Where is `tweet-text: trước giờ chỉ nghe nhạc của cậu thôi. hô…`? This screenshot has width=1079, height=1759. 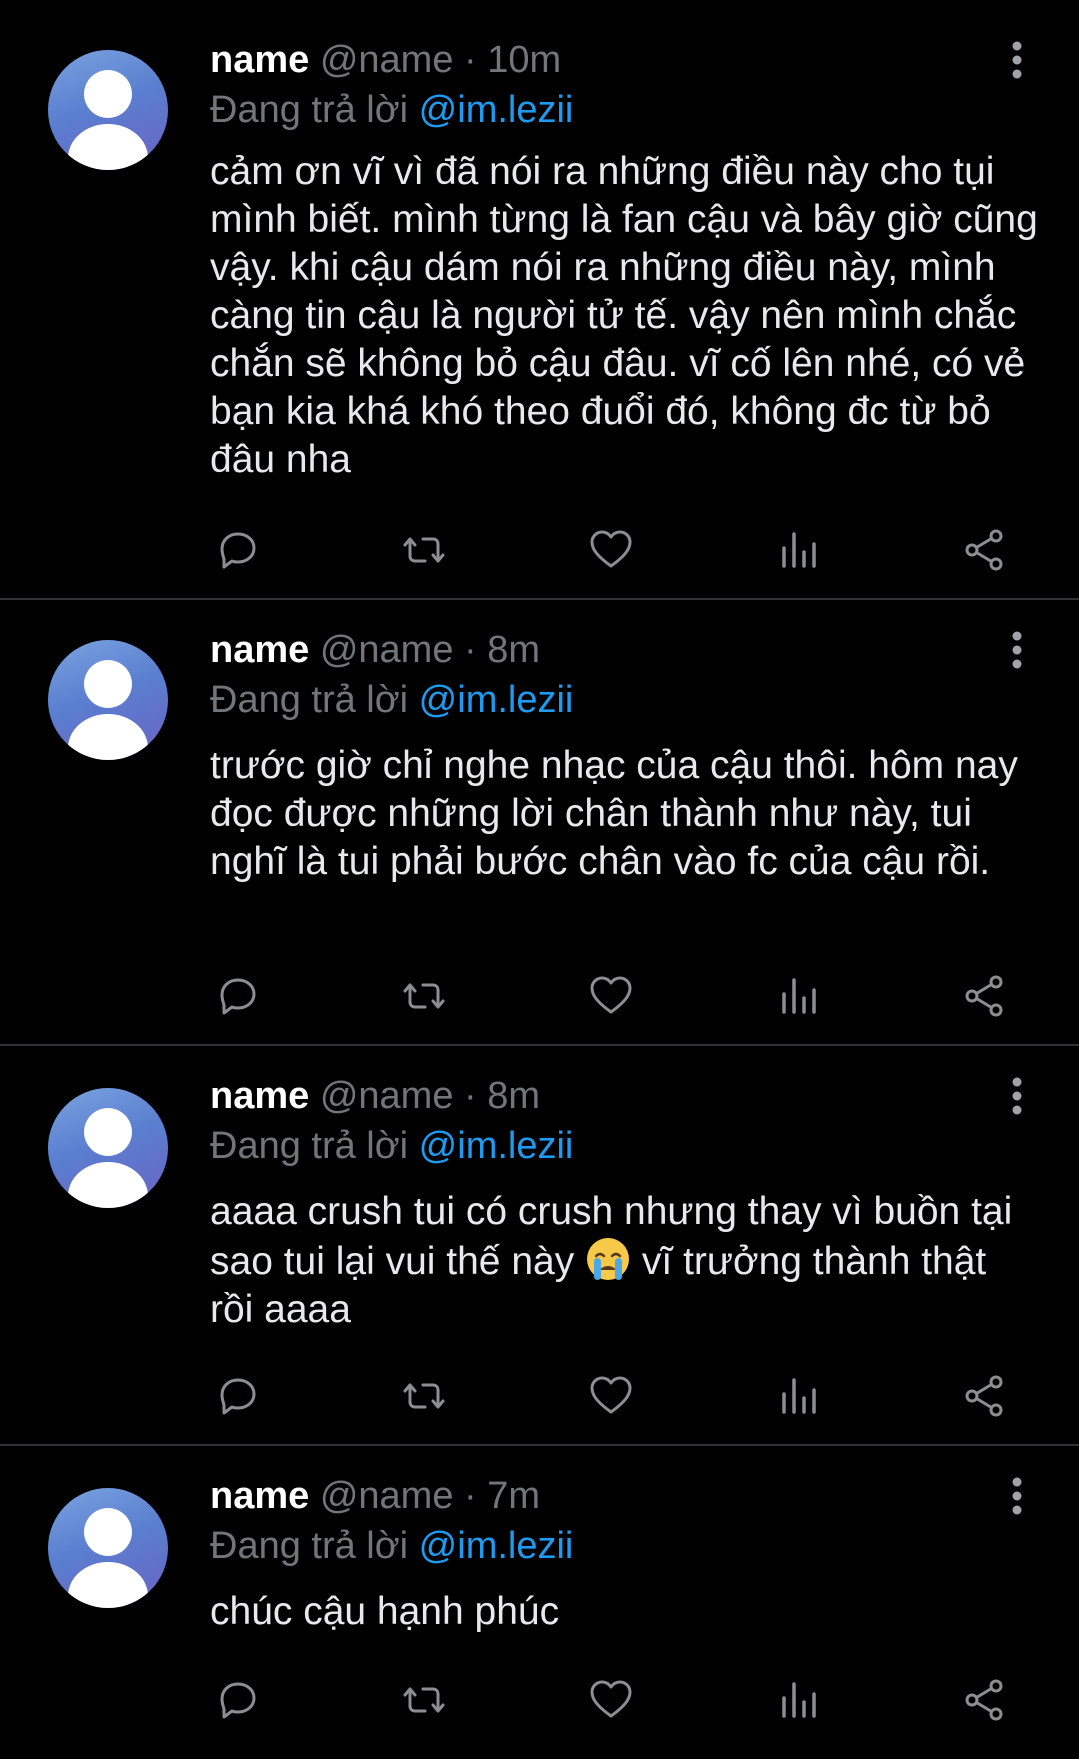
tweet-text: trước giờ chỉ nghe nhạc của cậu thôi. hô… is located at coordinates (619, 813).